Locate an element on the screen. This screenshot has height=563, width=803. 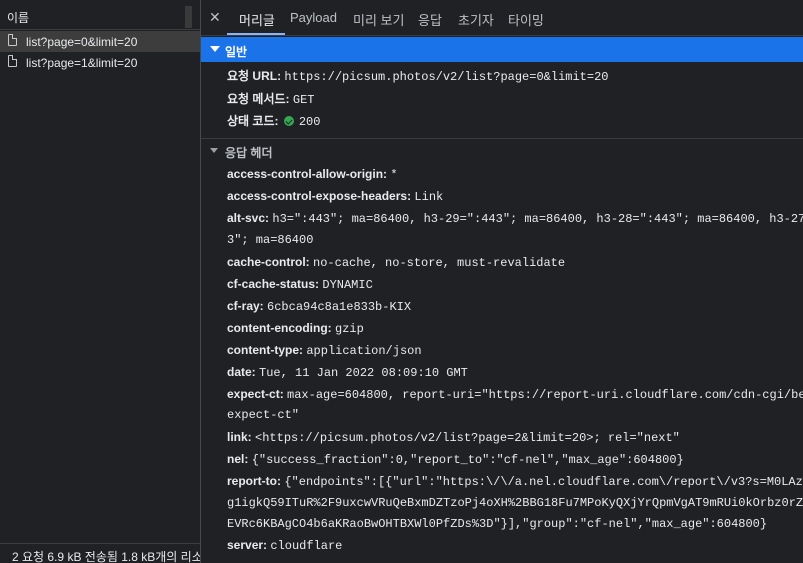
header-value: DYNAMIC is located at coordinates (347, 285).